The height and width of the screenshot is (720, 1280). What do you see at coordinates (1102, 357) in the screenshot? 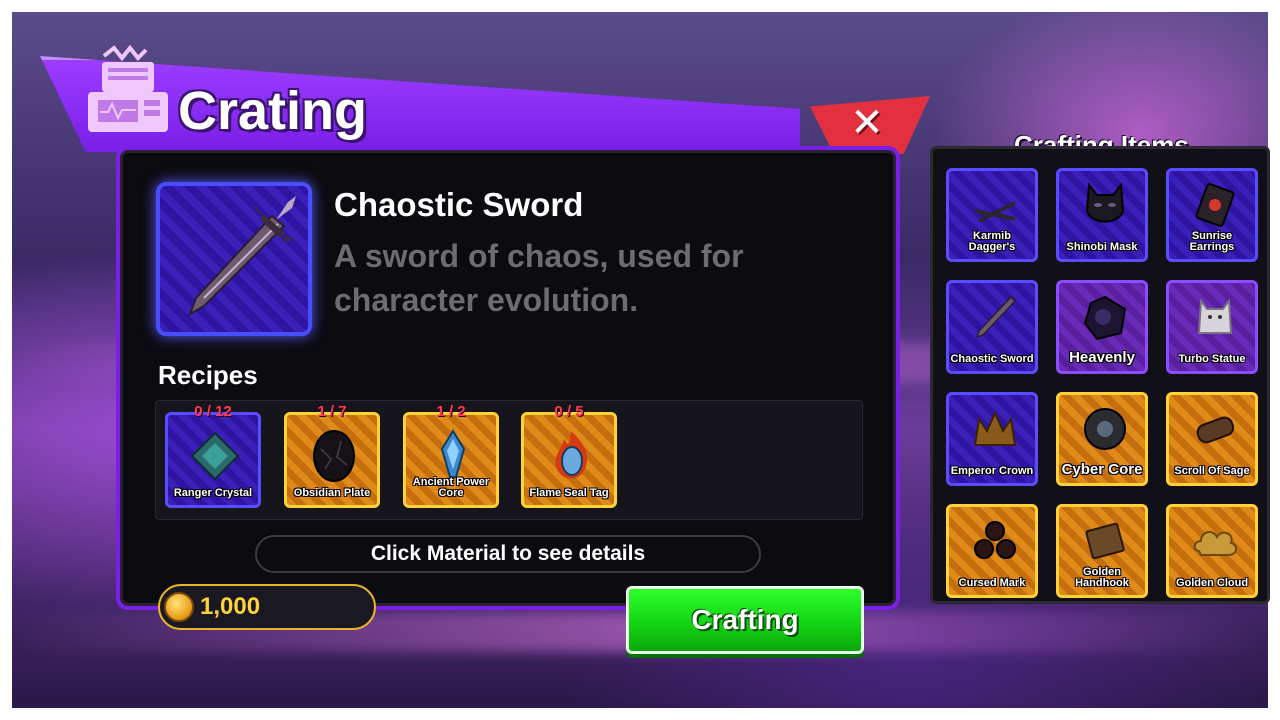
I see `craft-item-label: Heavenly` at bounding box center [1102, 357].